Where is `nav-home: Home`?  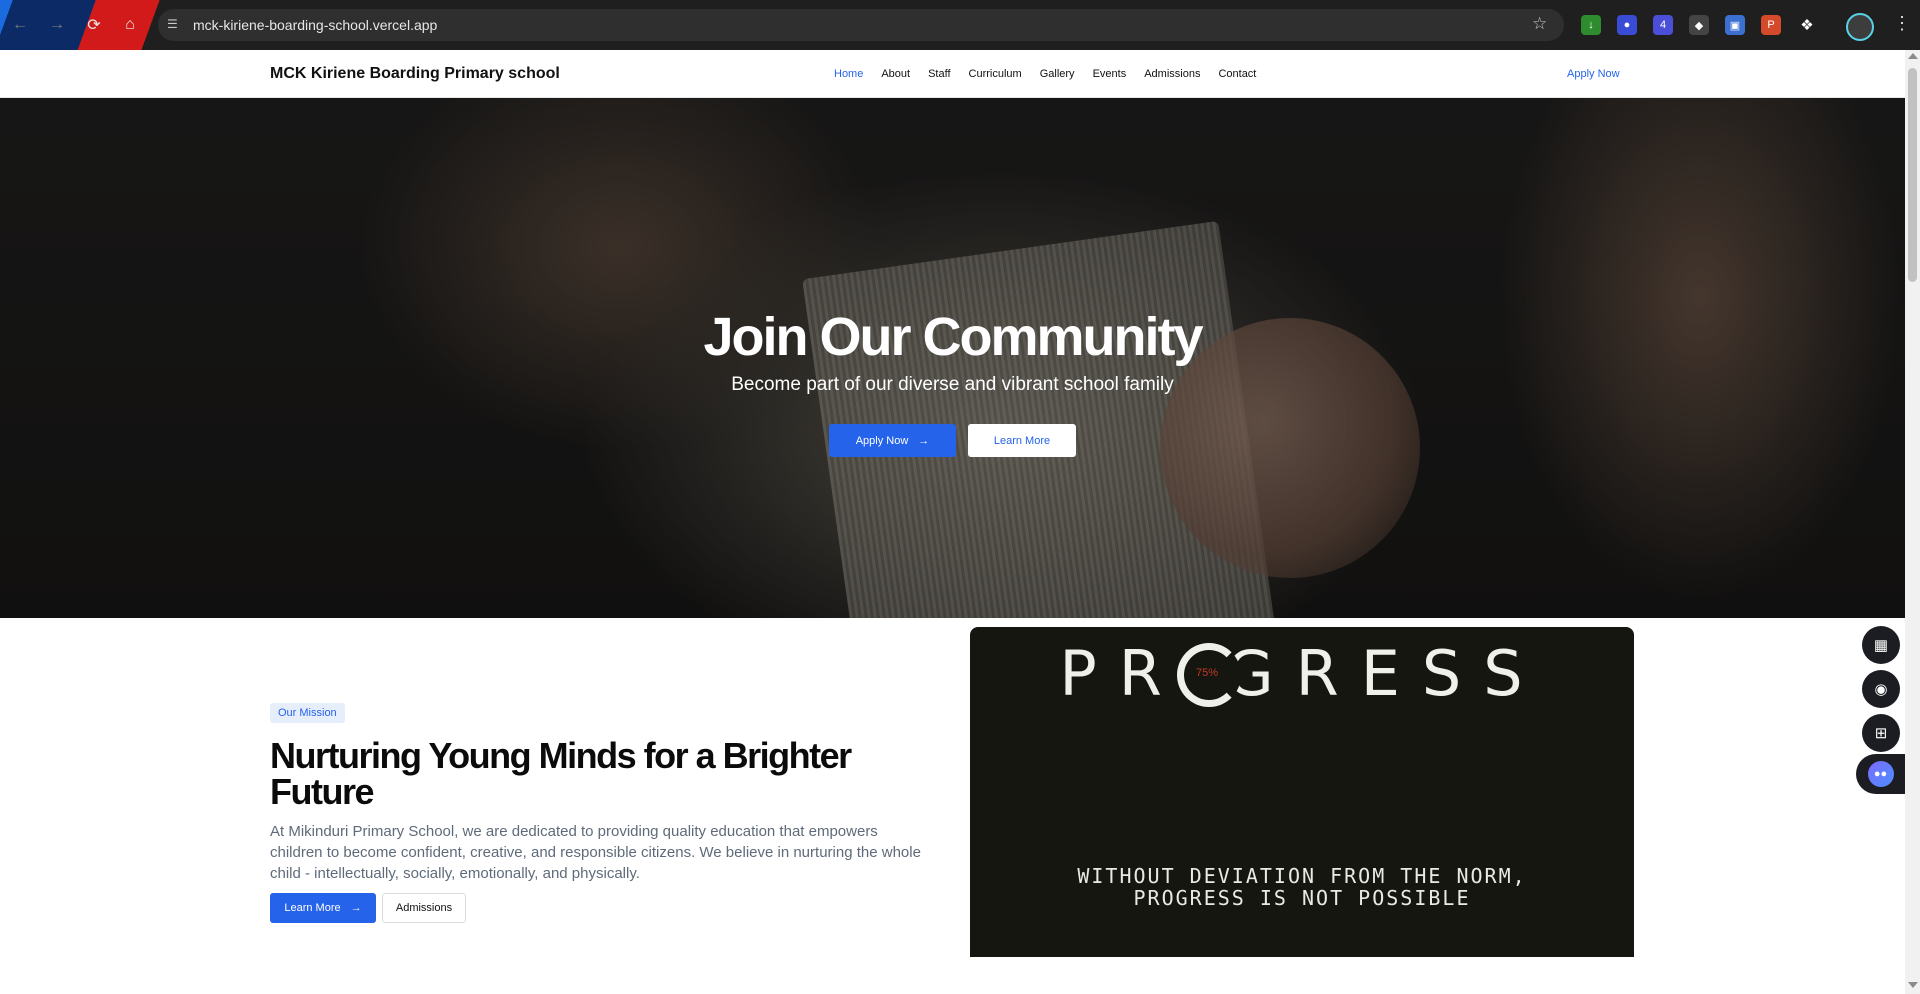 nav-home: Home is located at coordinates (848, 74).